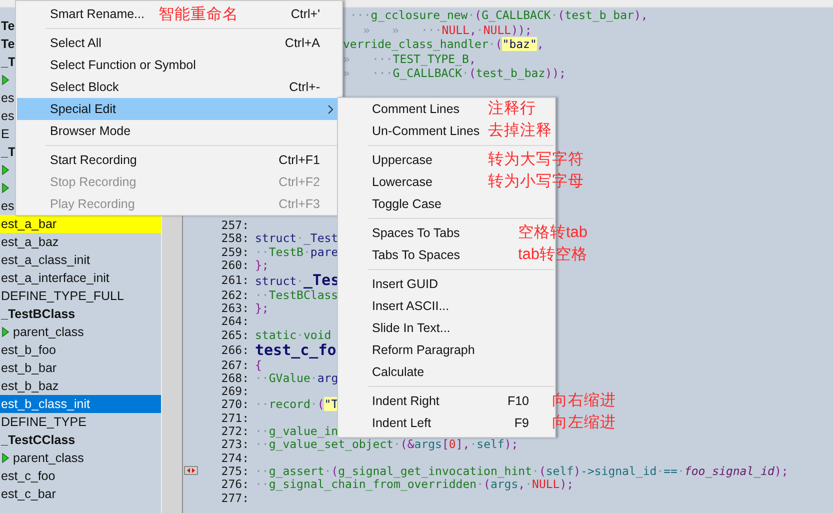 The height and width of the screenshot is (513, 833). What do you see at coordinates (536, 160) in the screenshot?
I see `annotation-text: 转为大写字符` at bounding box center [536, 160].